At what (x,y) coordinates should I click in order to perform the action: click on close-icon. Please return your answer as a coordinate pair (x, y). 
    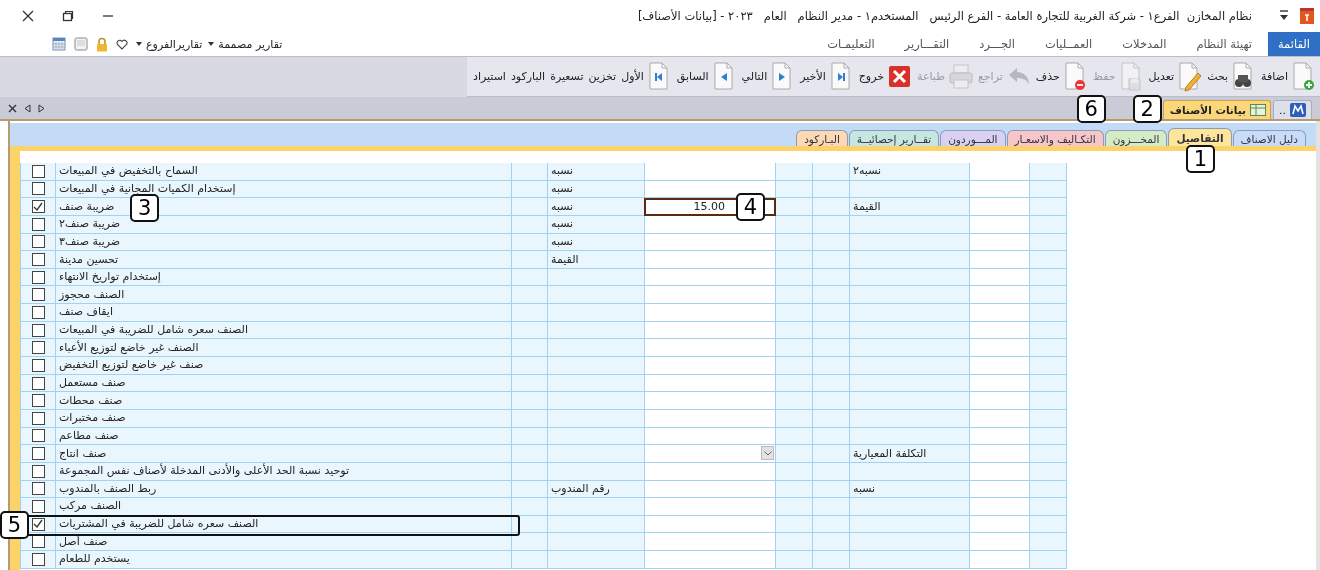
    Looking at the image, I should click on (12, 108).